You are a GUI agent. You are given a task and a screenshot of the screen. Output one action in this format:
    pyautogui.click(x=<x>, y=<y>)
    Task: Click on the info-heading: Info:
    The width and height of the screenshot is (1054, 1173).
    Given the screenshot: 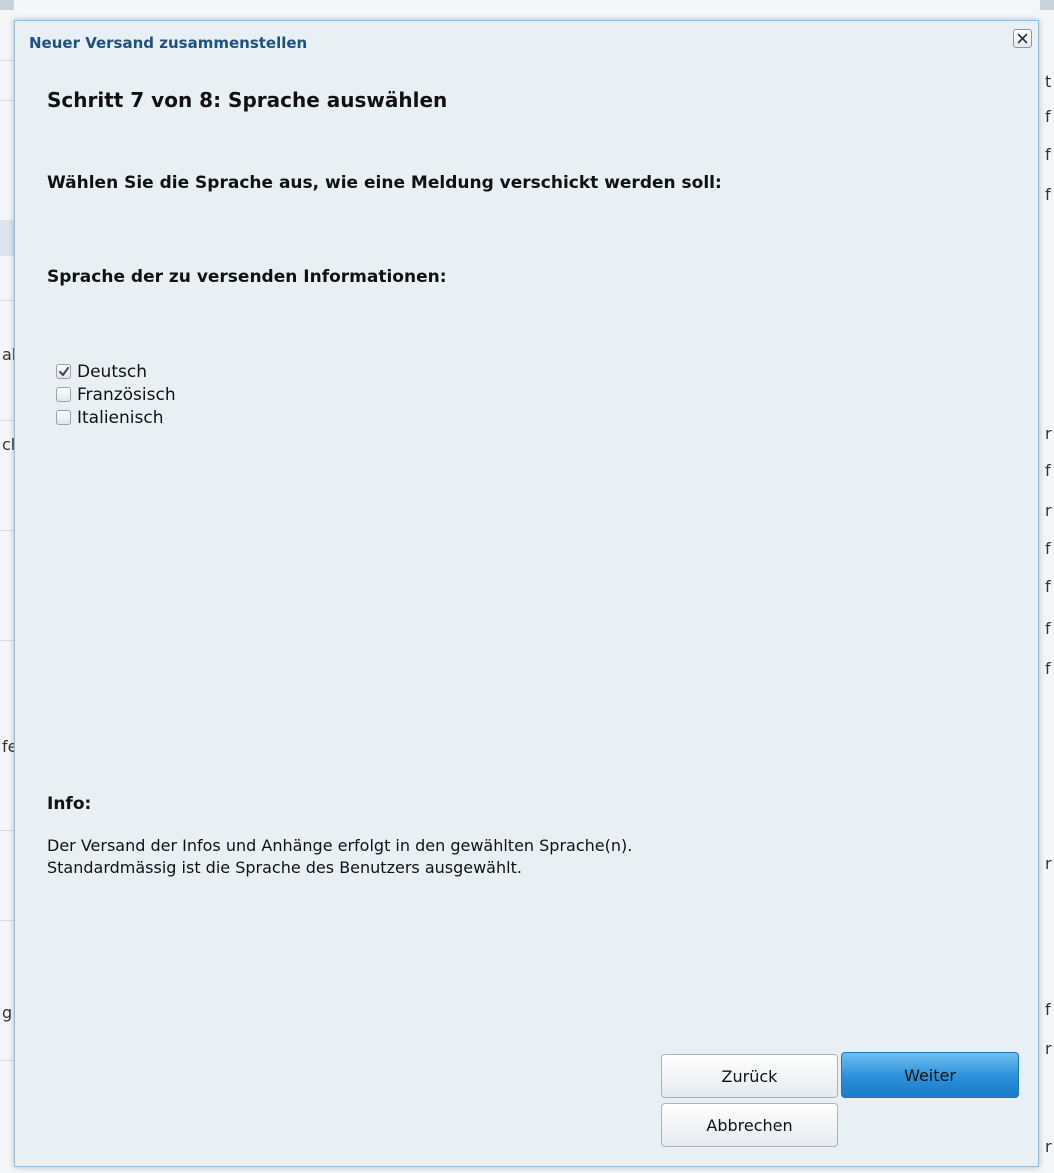 What is the action you would take?
    pyautogui.click(x=69, y=804)
    